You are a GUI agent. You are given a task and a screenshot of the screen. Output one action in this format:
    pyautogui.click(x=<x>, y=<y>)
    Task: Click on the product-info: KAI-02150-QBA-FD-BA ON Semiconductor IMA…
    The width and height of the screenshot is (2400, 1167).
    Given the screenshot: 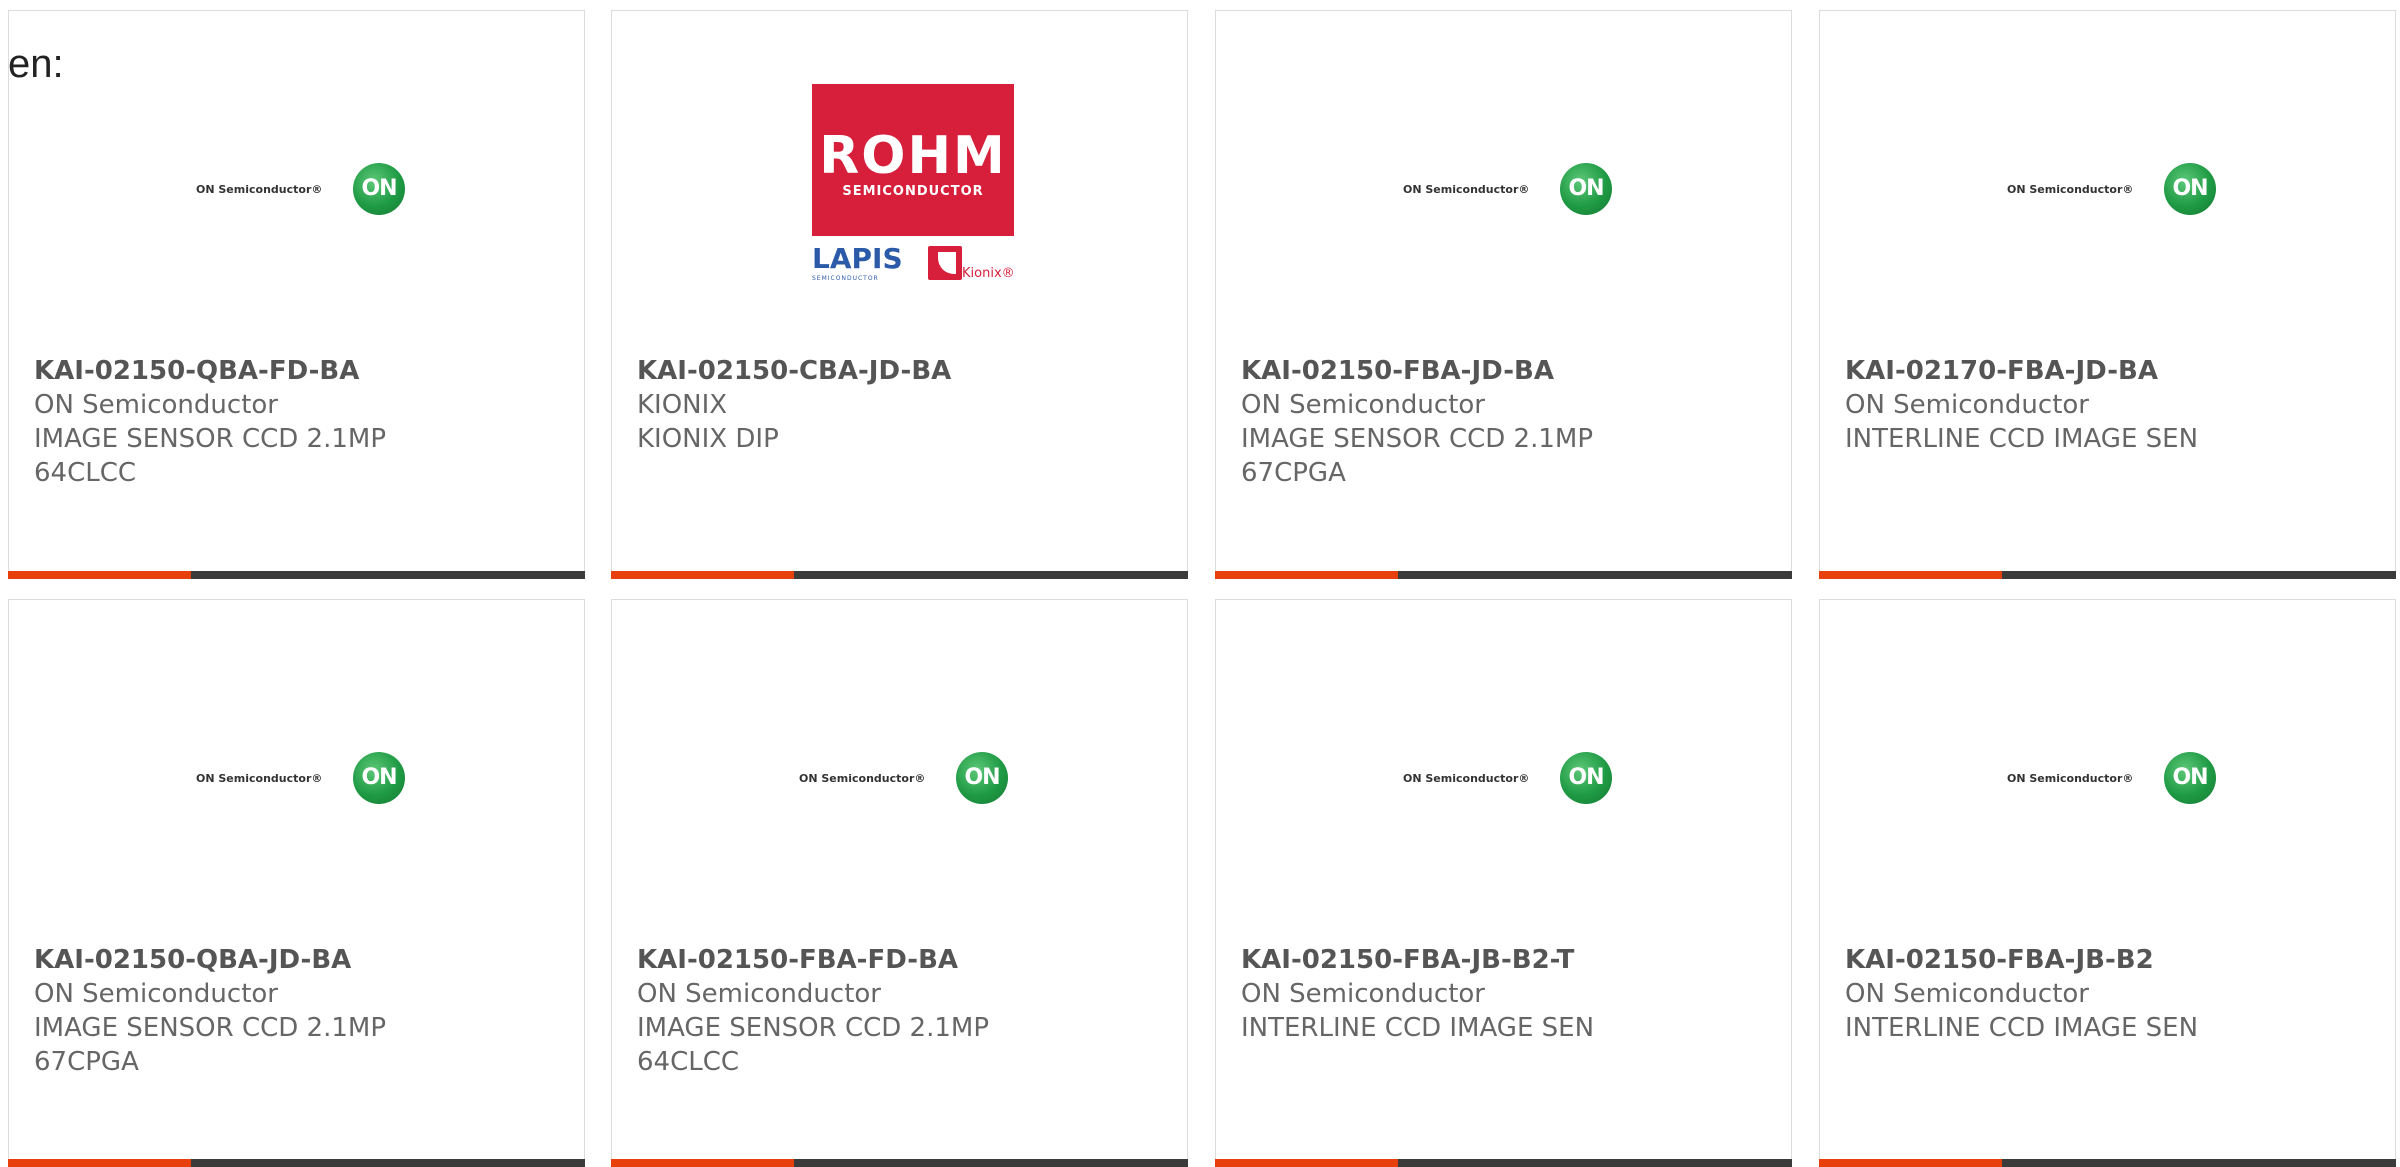 What is the action you would take?
    pyautogui.click(x=299, y=422)
    